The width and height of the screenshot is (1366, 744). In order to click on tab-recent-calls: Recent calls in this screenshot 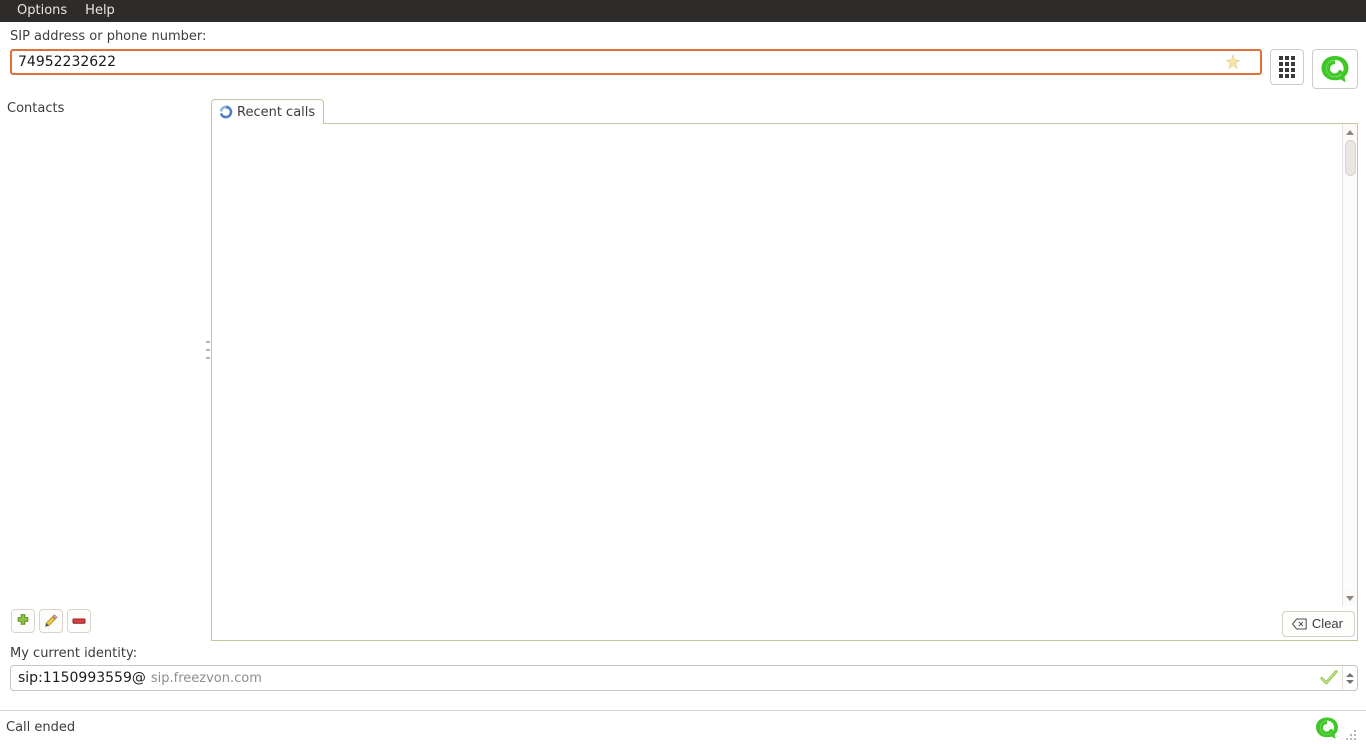, I will do `click(268, 111)`.